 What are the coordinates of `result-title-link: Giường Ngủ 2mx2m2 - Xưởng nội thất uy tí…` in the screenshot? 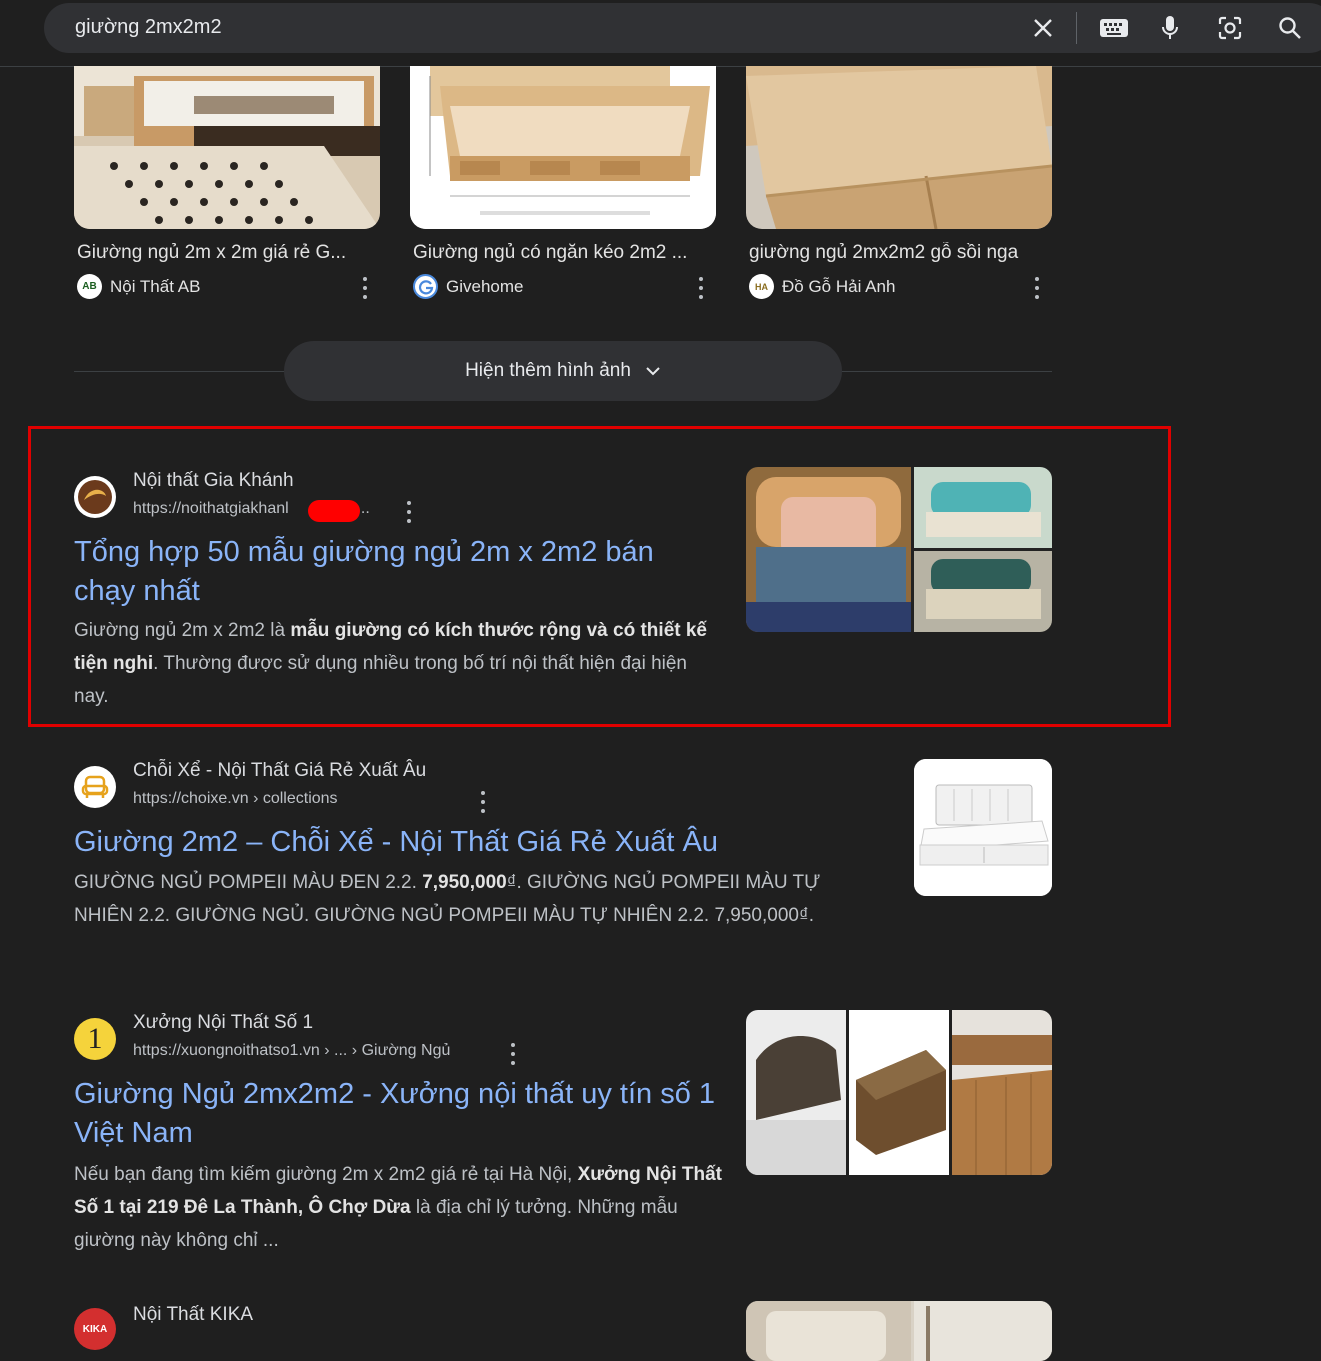 It's located at (399, 1114).